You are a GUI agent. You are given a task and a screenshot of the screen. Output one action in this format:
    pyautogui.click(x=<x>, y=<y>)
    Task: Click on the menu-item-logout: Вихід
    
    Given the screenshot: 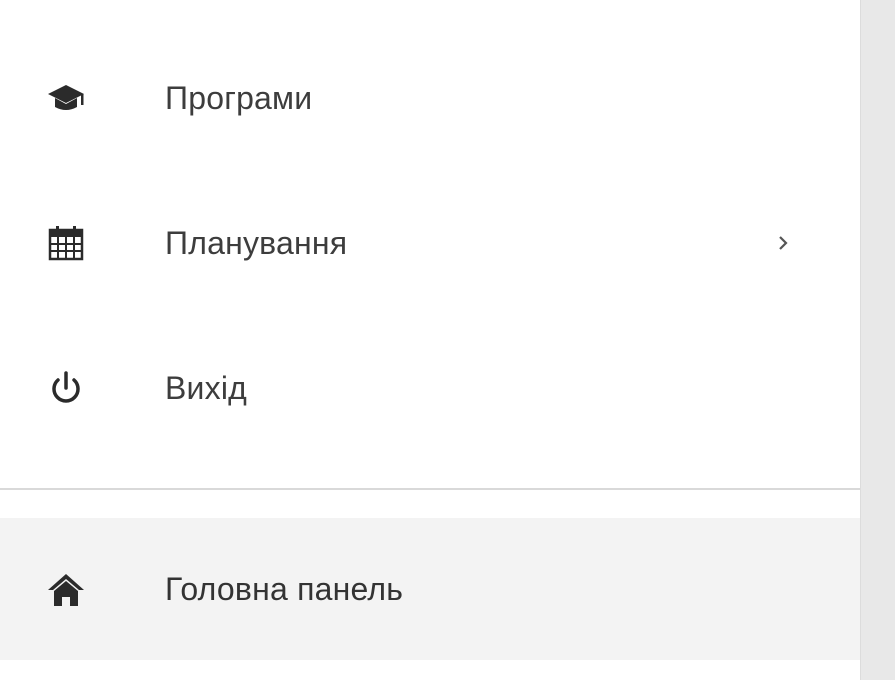 What is the action you would take?
    pyautogui.click(x=430, y=388)
    